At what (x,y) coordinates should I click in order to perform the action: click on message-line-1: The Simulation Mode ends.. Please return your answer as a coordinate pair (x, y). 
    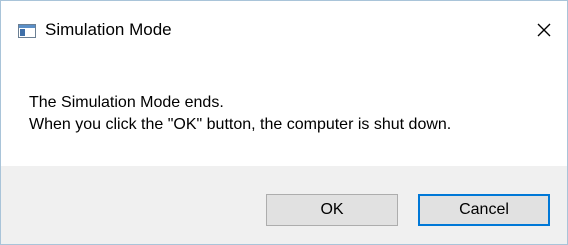
    Looking at the image, I should click on (126, 102).